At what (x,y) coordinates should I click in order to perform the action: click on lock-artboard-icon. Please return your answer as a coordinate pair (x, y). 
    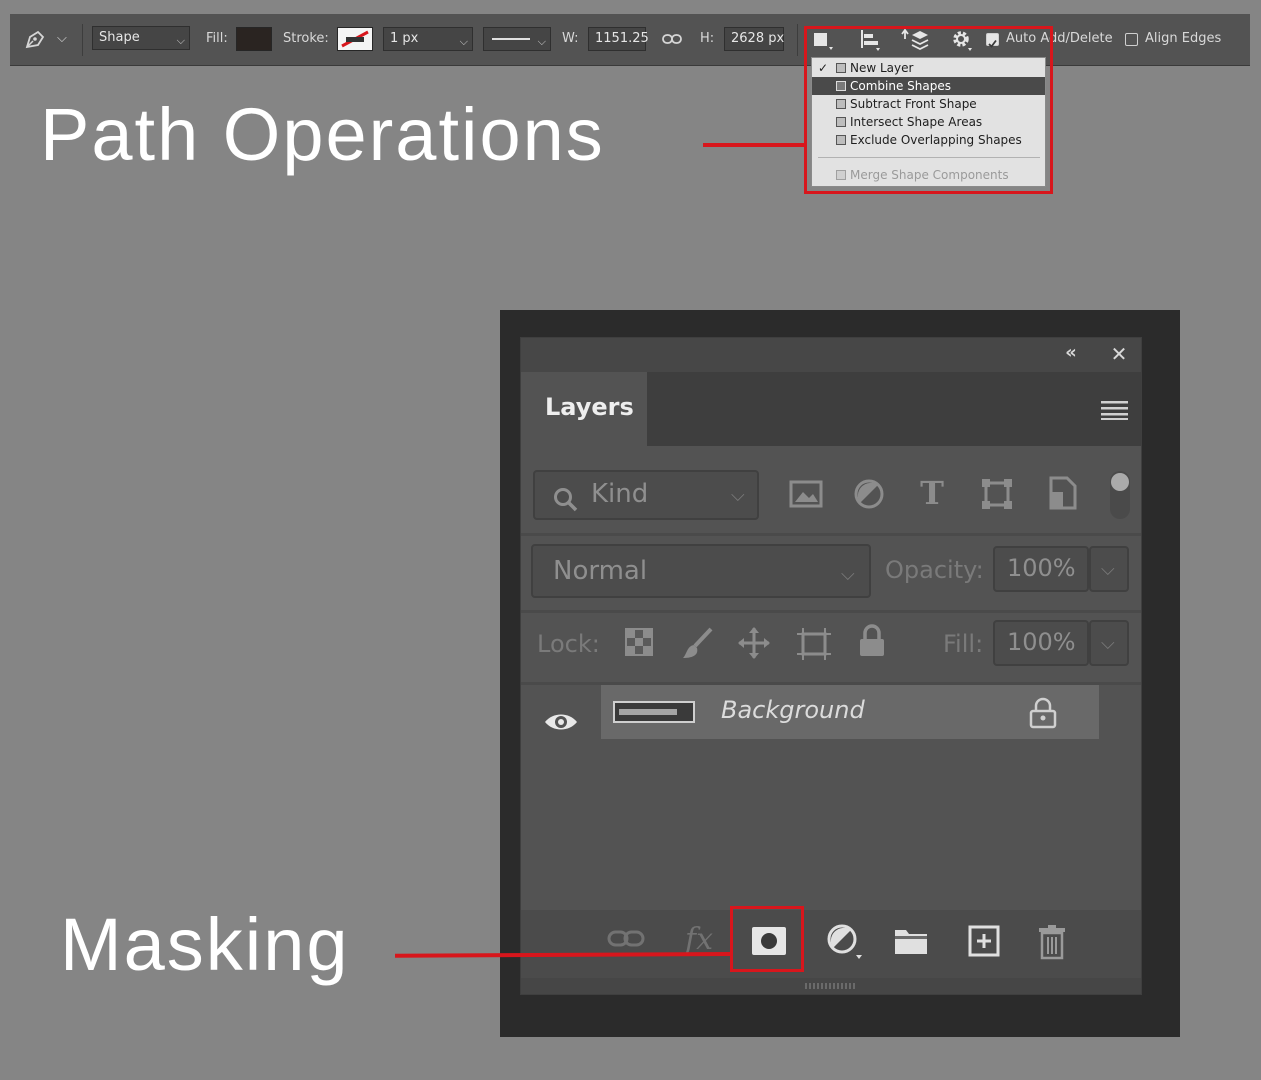
    Looking at the image, I should click on (814, 646).